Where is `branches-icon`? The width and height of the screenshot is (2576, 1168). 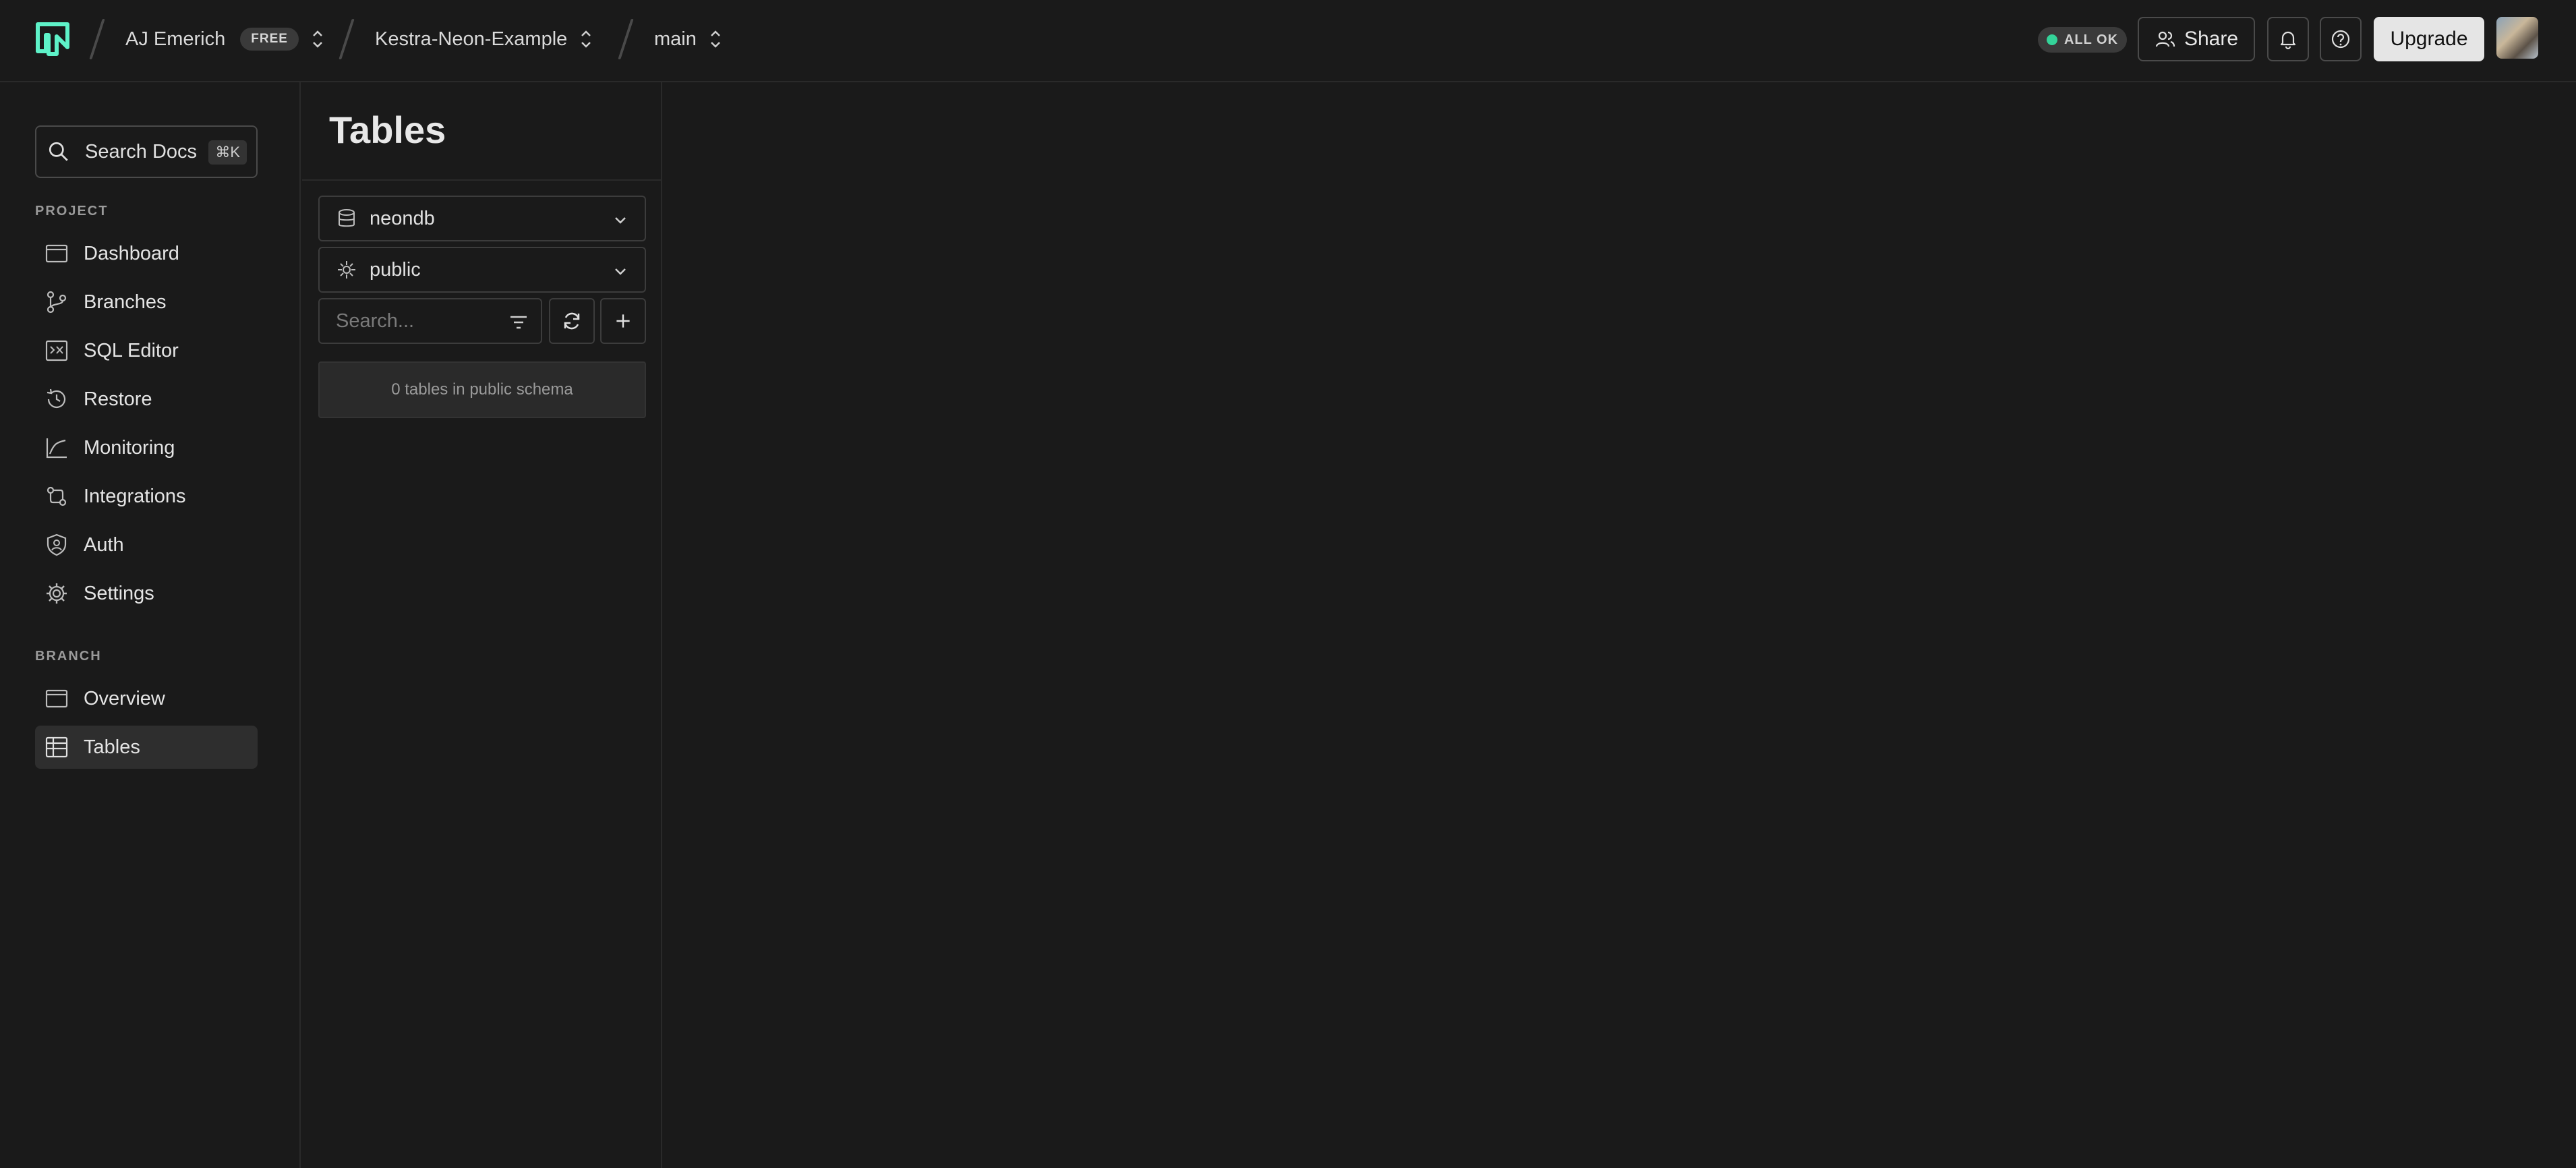 branches-icon is located at coordinates (57, 302).